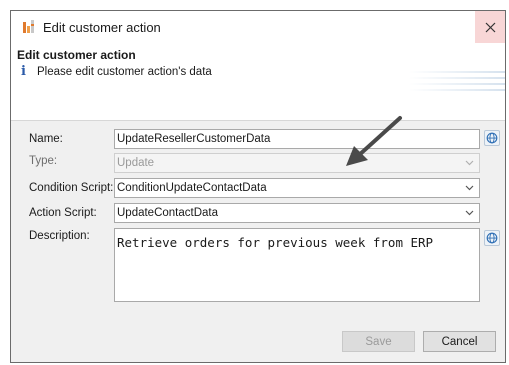  I want to click on action-script-label: Action Script:, so click(63, 213).